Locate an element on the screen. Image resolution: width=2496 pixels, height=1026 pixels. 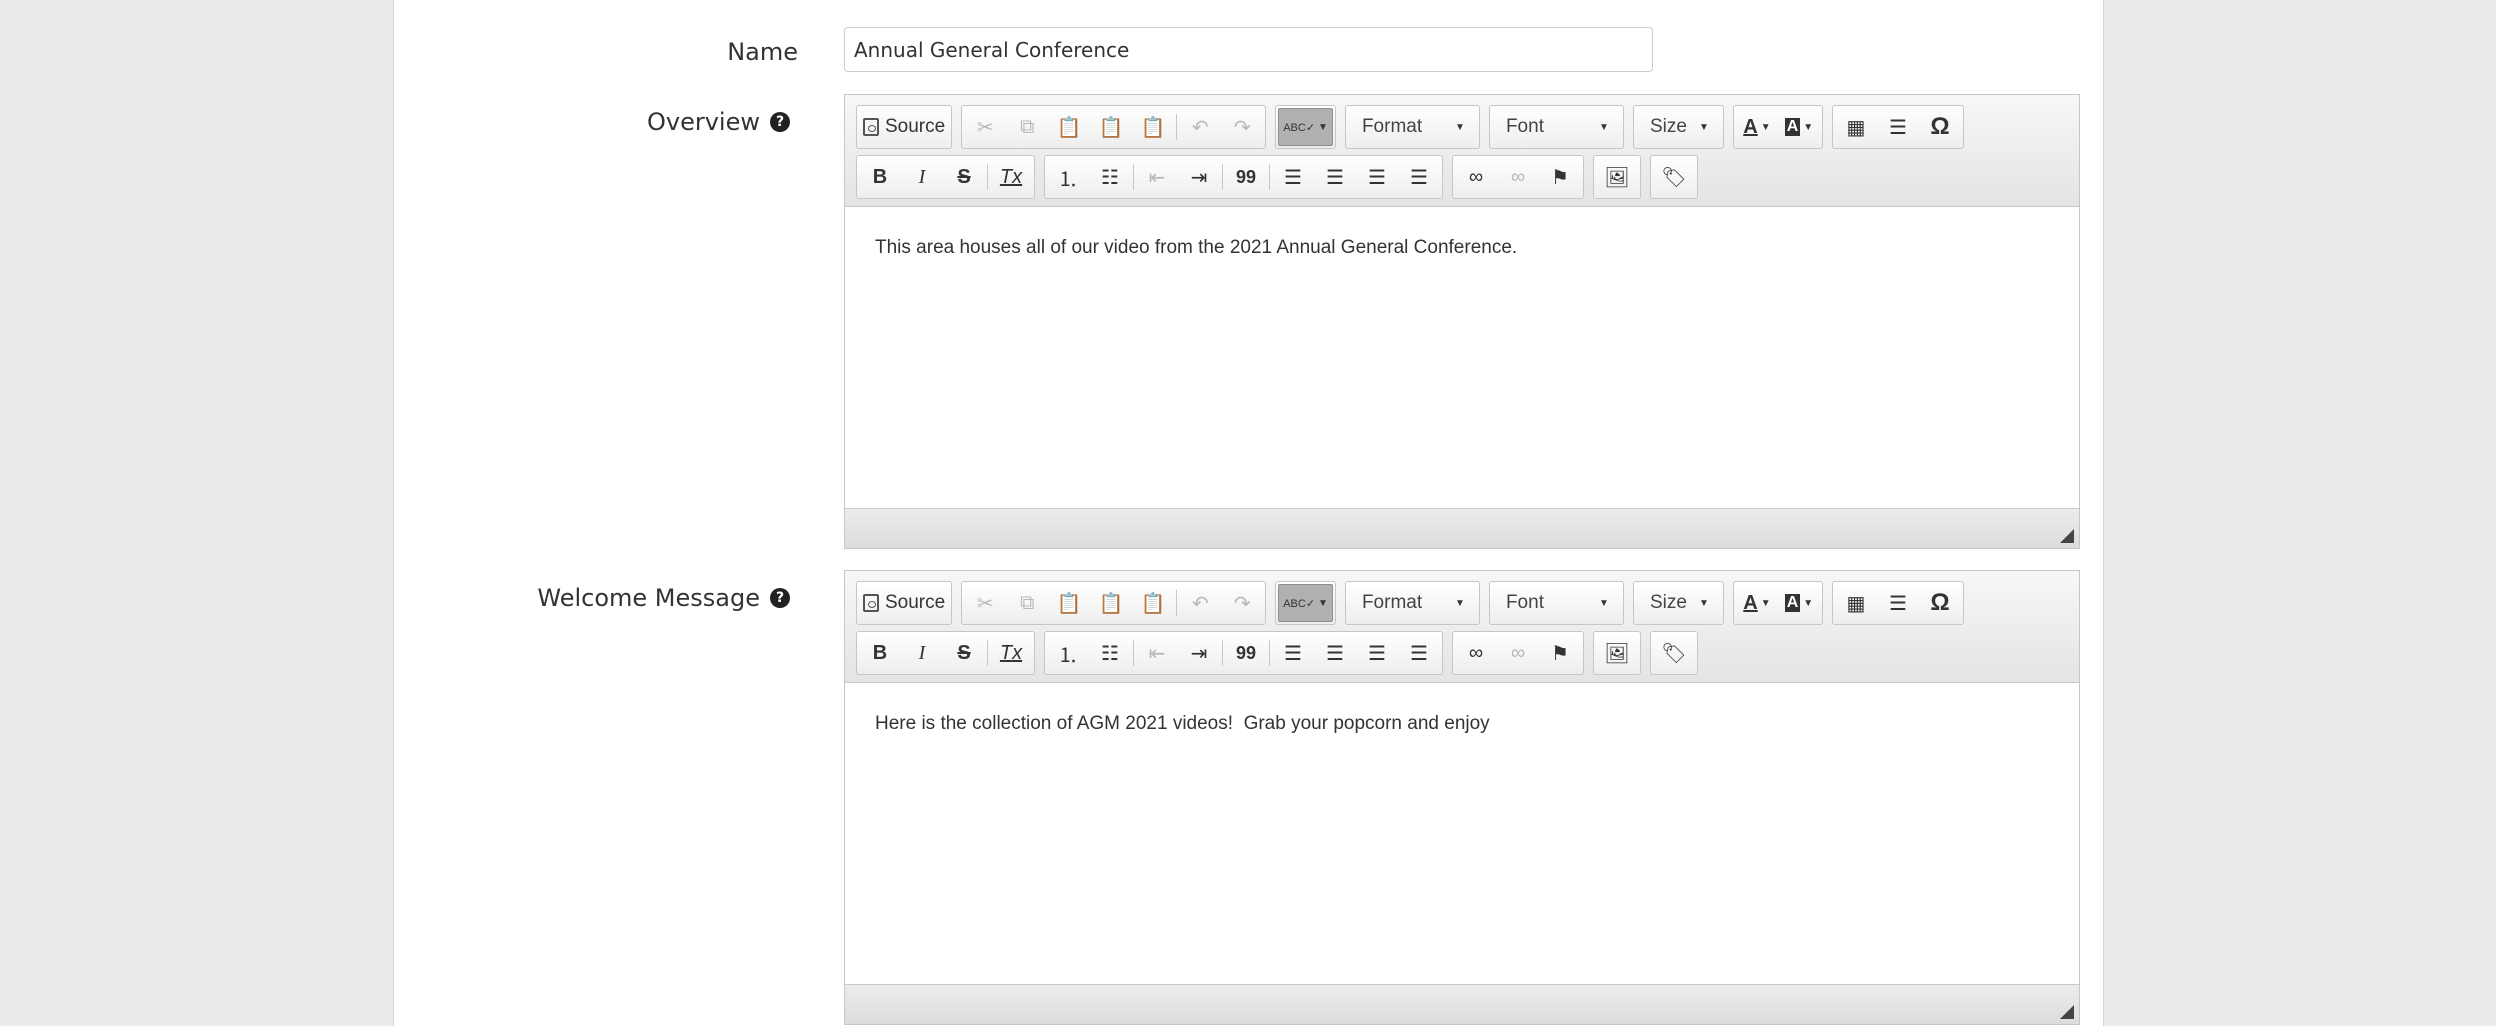
paste-icon: 📋 is located at coordinates (1069, 127).